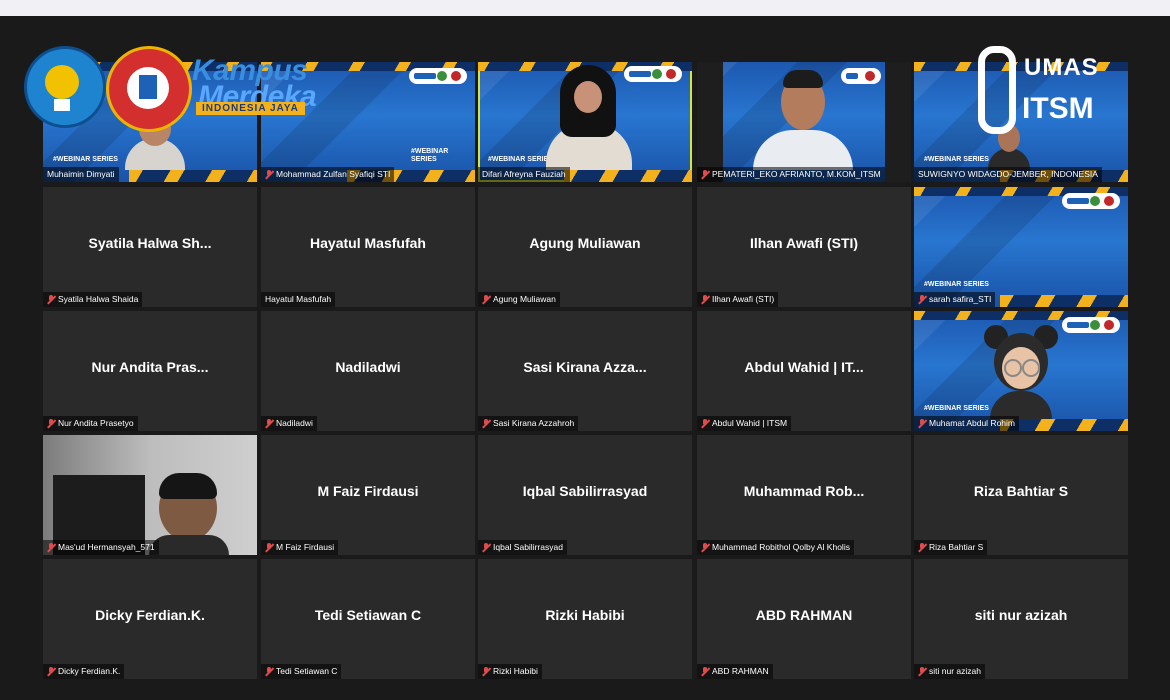 This screenshot has width=1170, height=700. Describe the element at coordinates (1053, 91) in the screenshot. I see `humas-itsm-watermark: UMAS ITSM` at that location.